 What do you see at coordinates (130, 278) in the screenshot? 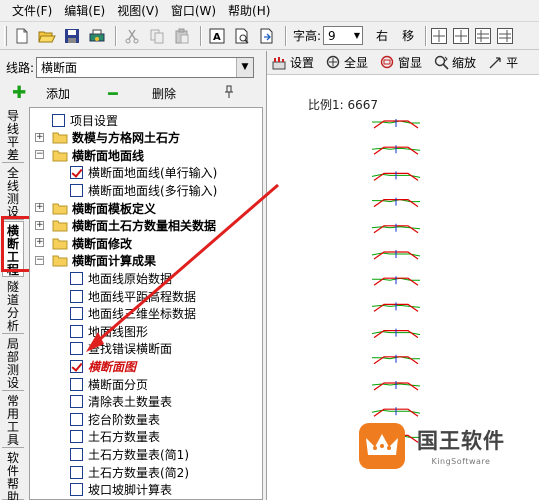
I see `tree-item-label: 地面线原始数据` at bounding box center [130, 278].